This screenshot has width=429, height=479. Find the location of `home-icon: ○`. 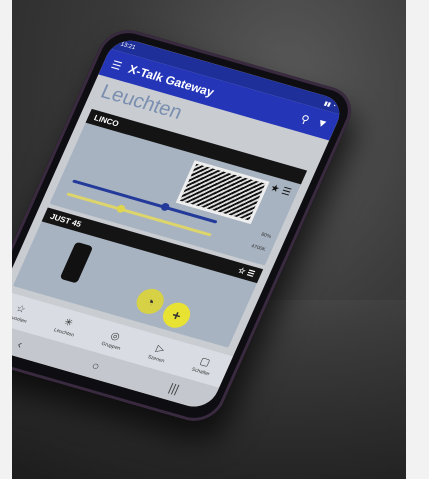

home-icon: ○ is located at coordinates (95, 365).